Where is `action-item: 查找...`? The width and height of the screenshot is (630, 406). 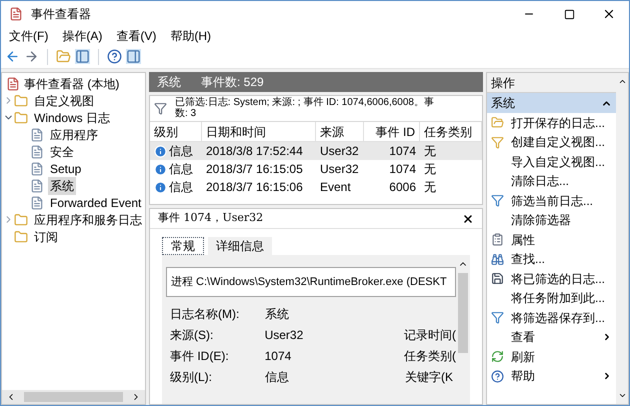
action-item: 查找... is located at coordinates (561, 259).